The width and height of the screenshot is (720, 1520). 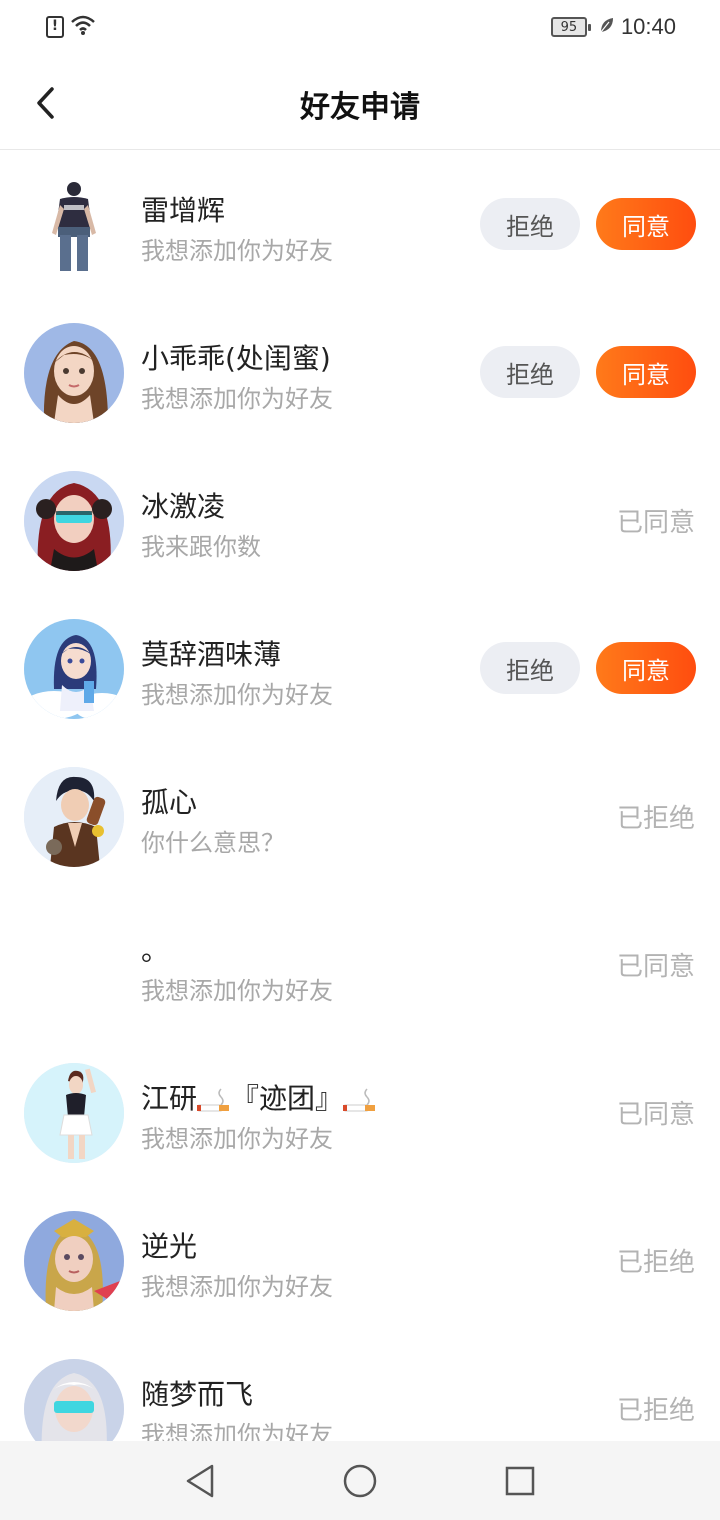 What do you see at coordinates (648, 26) in the screenshot?
I see `clock: 10:40` at bounding box center [648, 26].